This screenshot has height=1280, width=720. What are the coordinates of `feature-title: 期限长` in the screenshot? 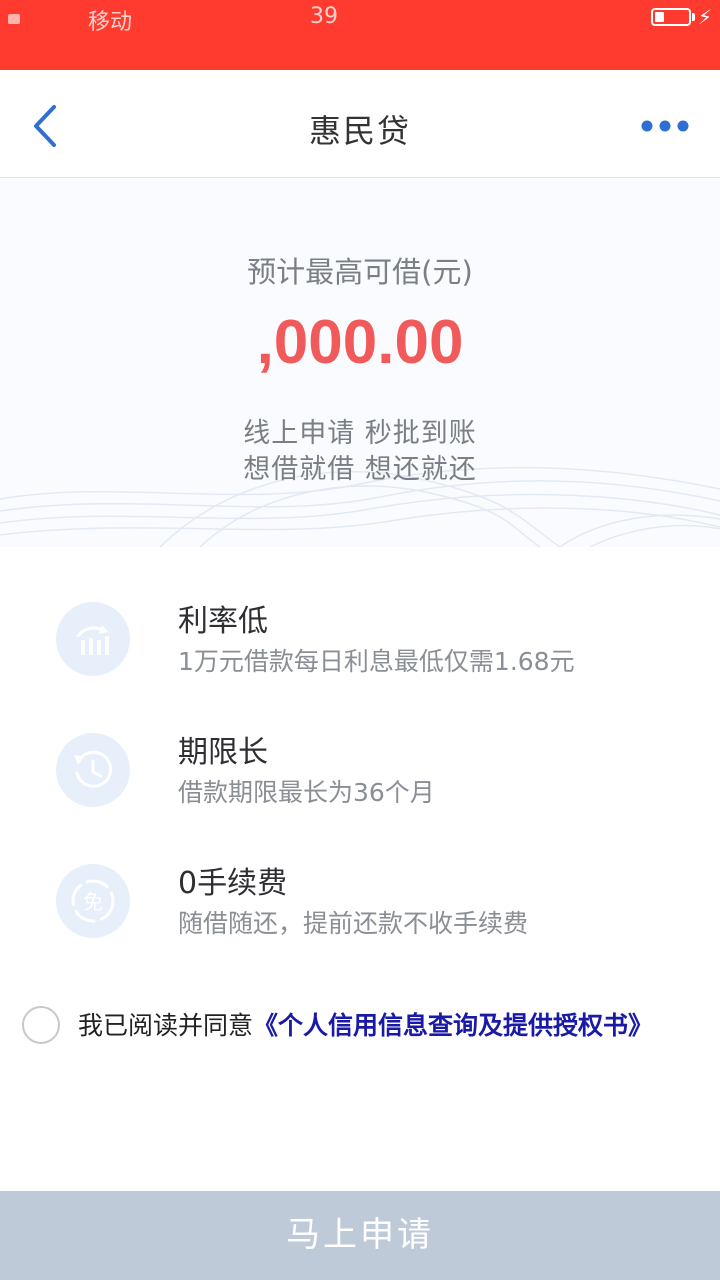 It's located at (223, 752).